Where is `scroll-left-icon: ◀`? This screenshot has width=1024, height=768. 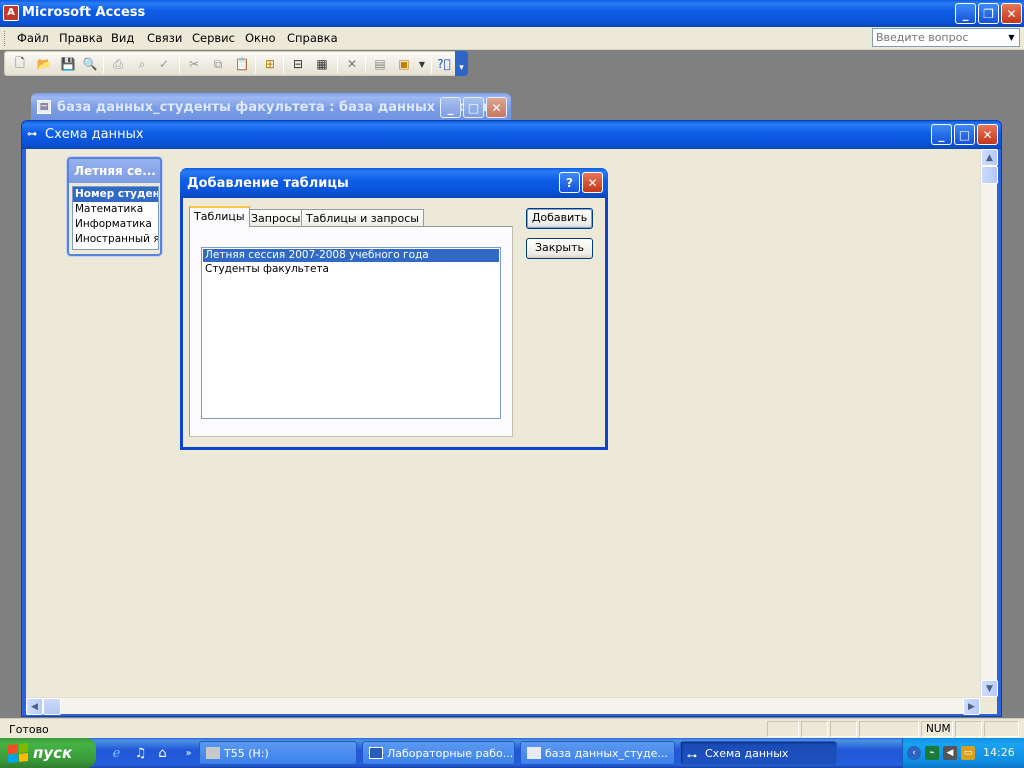
scroll-left-icon: ◀ is located at coordinates (34, 706).